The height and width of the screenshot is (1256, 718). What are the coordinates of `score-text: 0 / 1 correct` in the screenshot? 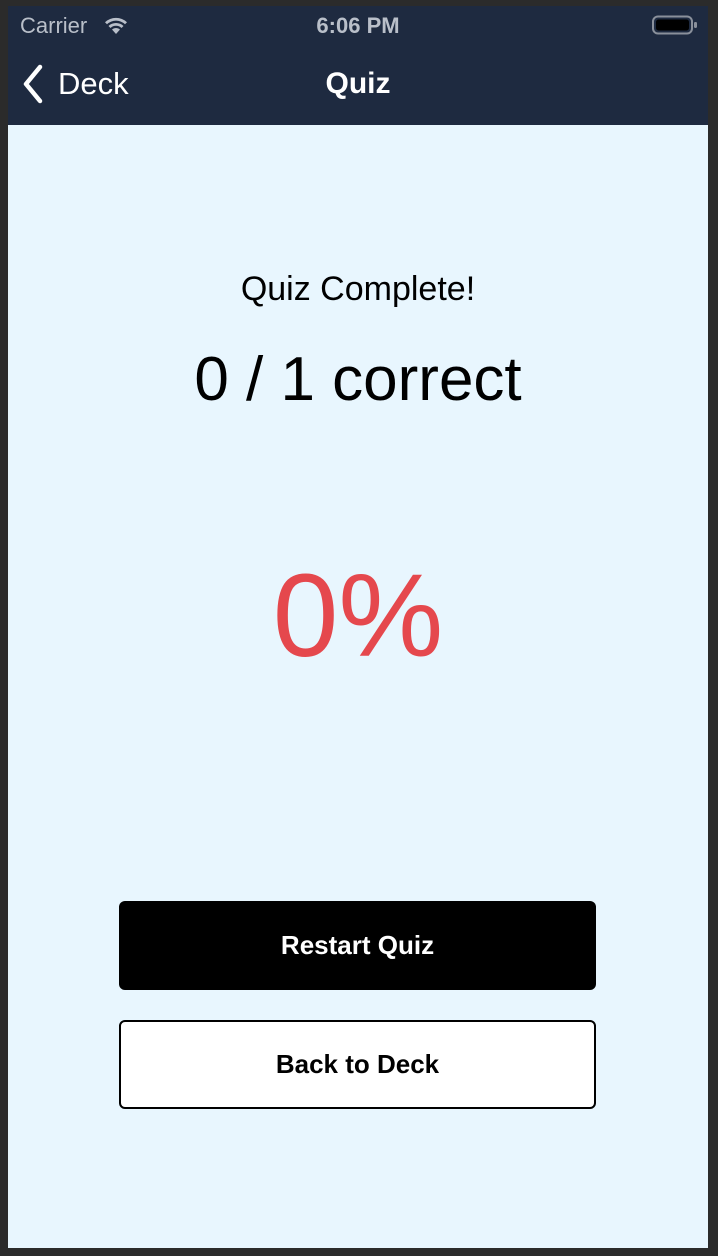 It's located at (358, 379).